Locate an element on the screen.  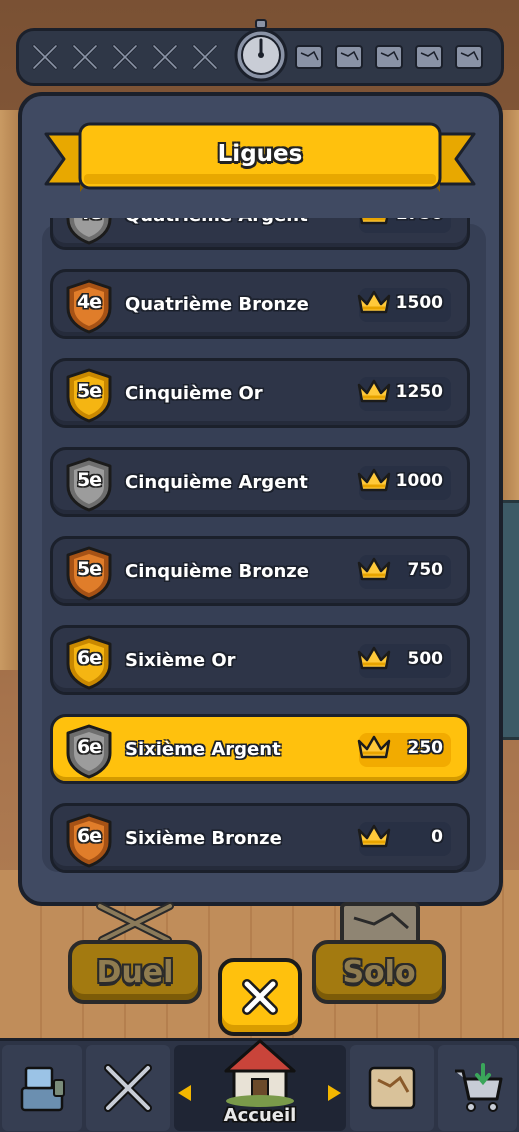
league-points: 1500 is located at coordinates (419, 303).